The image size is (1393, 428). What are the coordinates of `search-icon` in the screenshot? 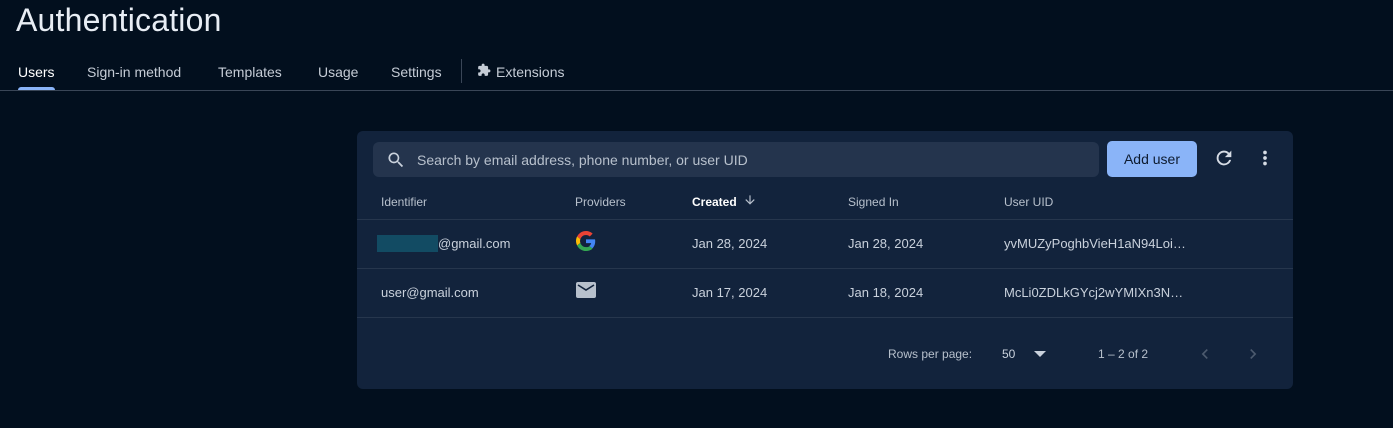 It's located at (396, 162).